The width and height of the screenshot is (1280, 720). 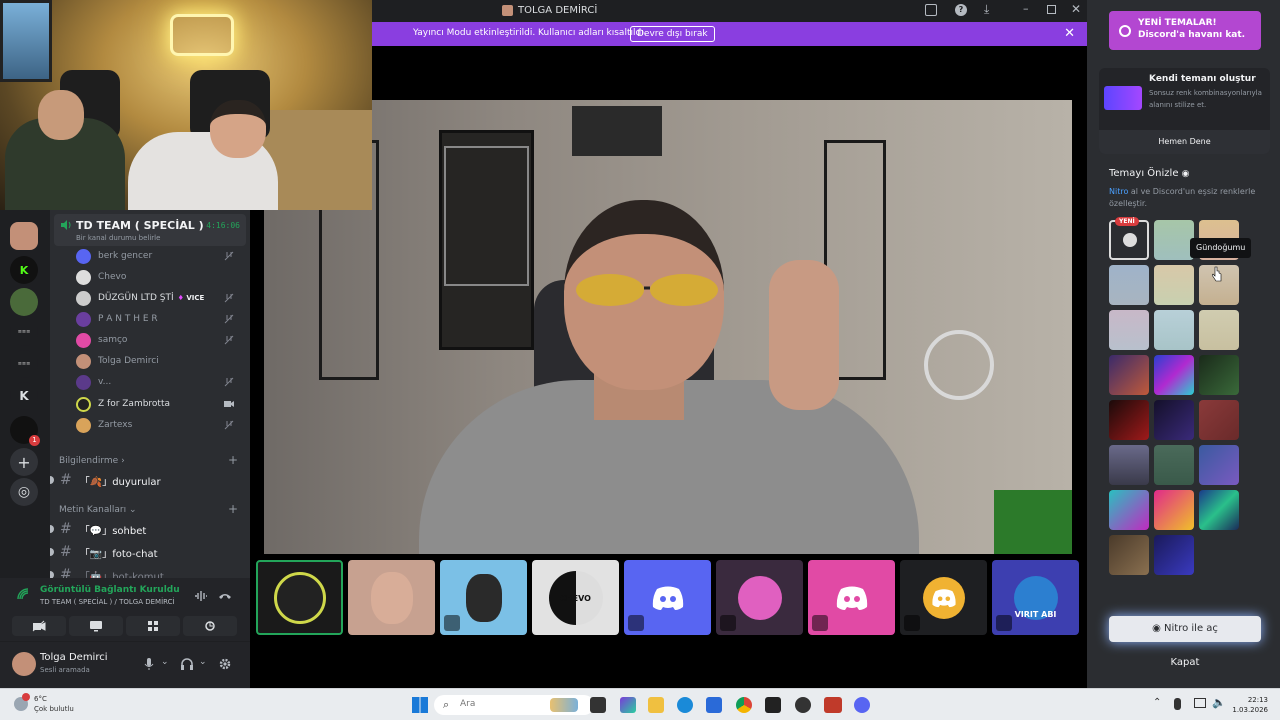 What do you see at coordinates (98, 510) in the screenshot?
I see `category-text: Metin Kanalları ⌄` at bounding box center [98, 510].